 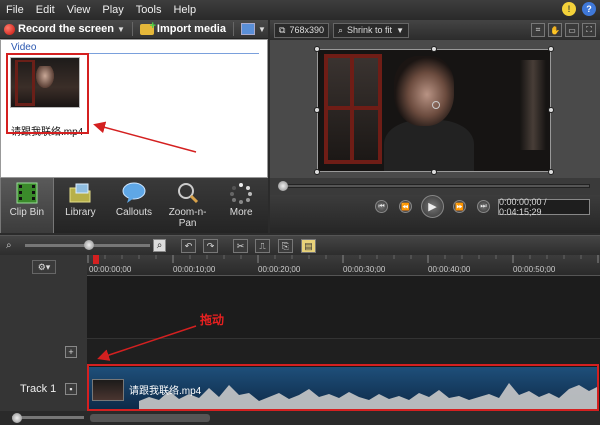 I want to click on pan-hand-icon: ✋, so click(x=555, y=30).